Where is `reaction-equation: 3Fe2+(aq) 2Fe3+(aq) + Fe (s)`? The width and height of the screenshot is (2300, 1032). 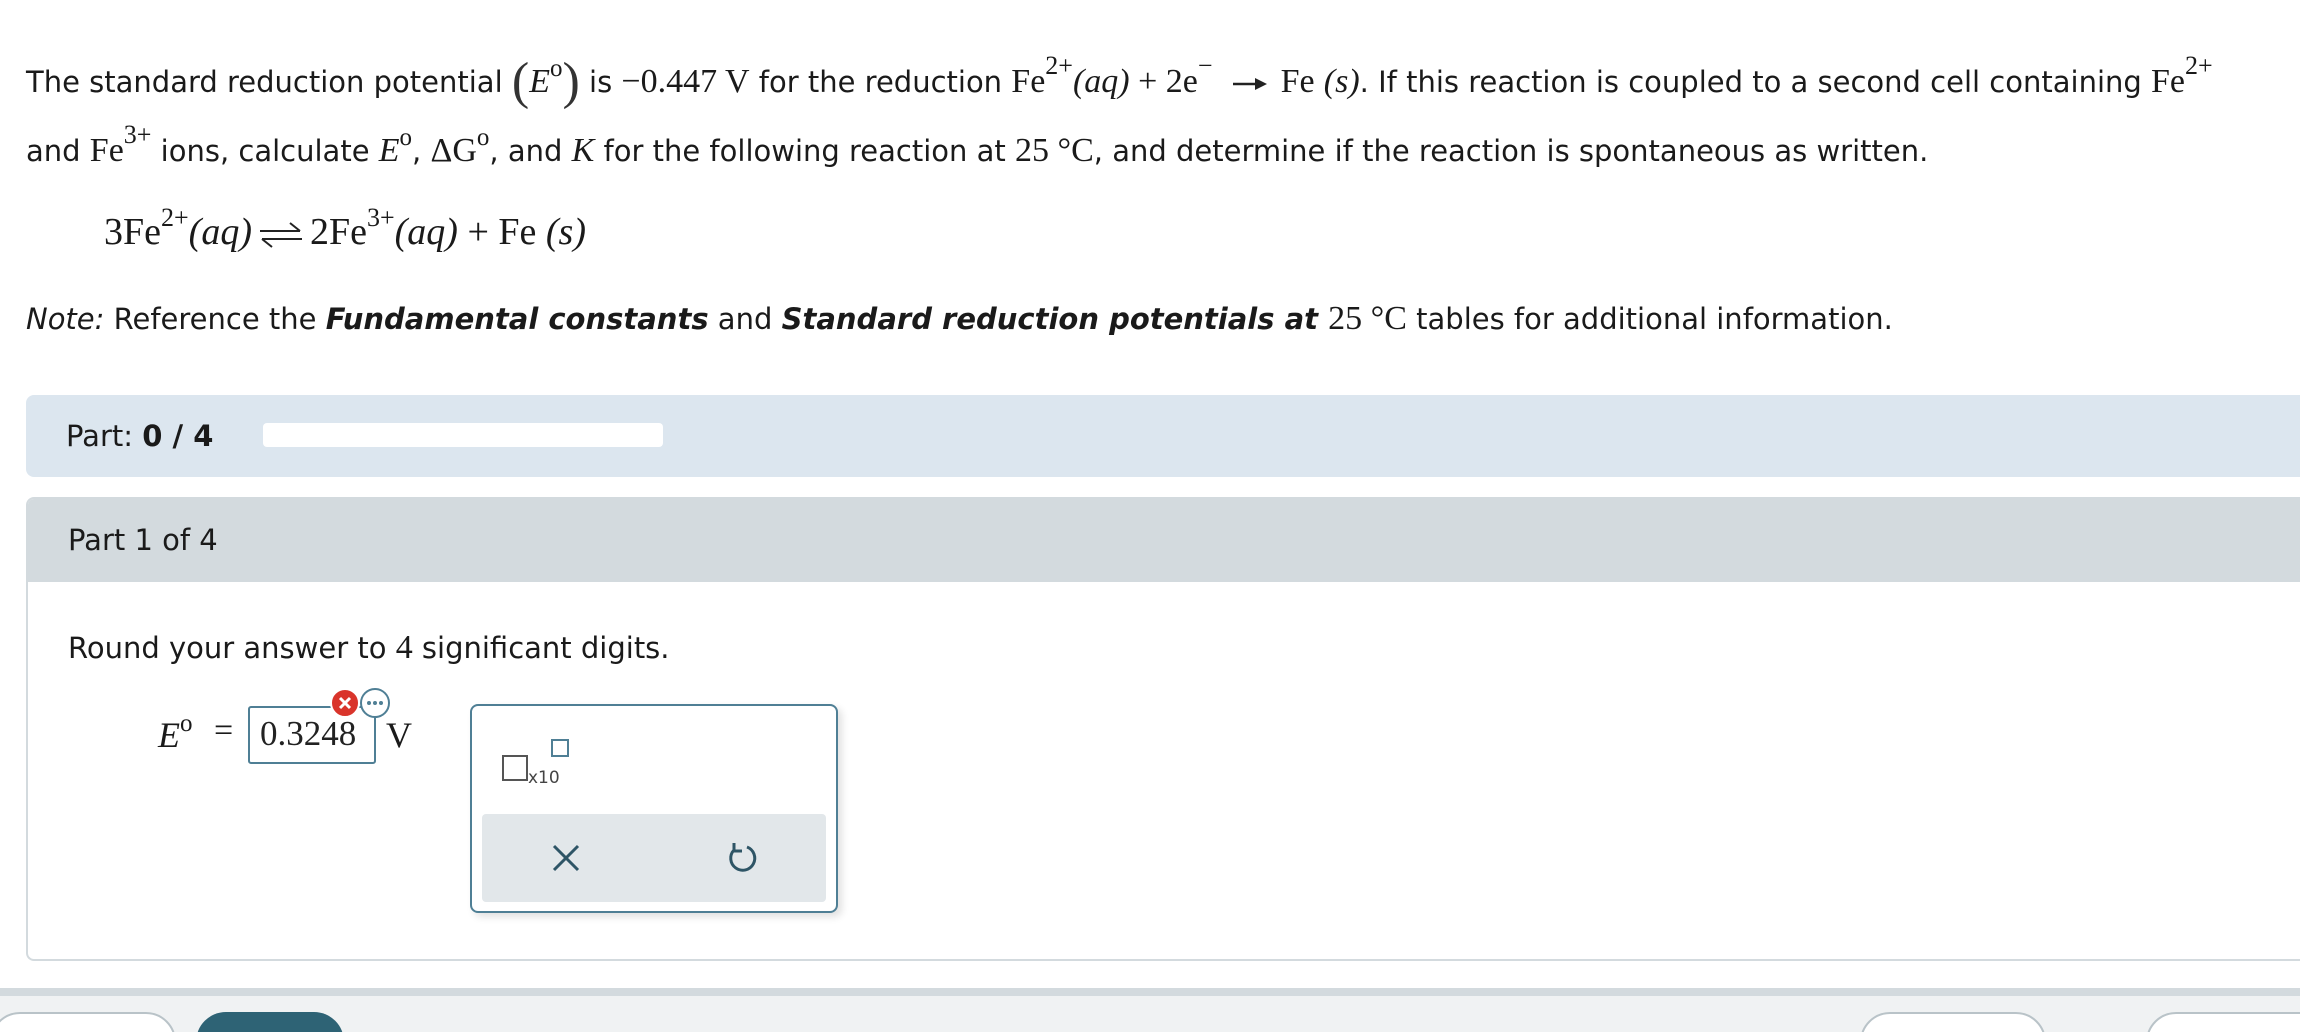
reaction-equation: 3Fe2+(aq) 2Fe3+(aq) + Fe (s) is located at coordinates (345, 228).